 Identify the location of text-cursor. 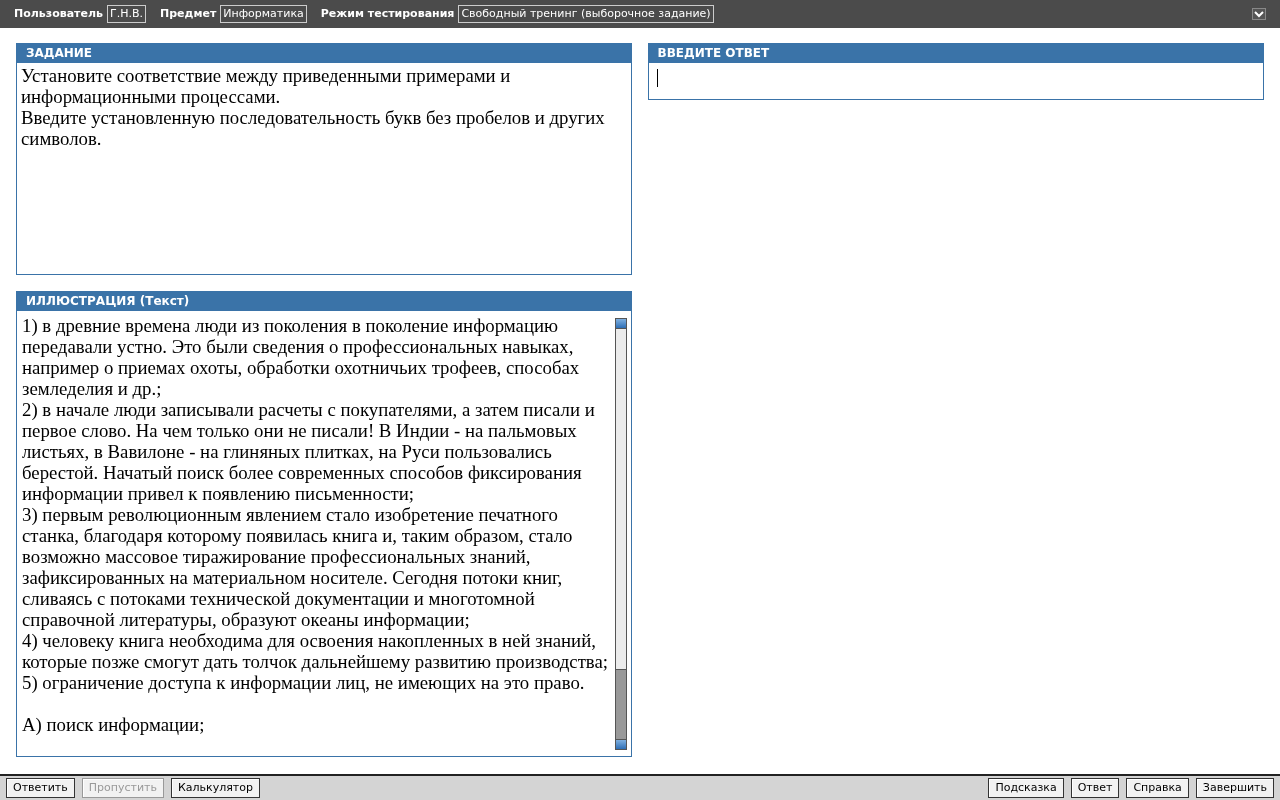
(657, 78).